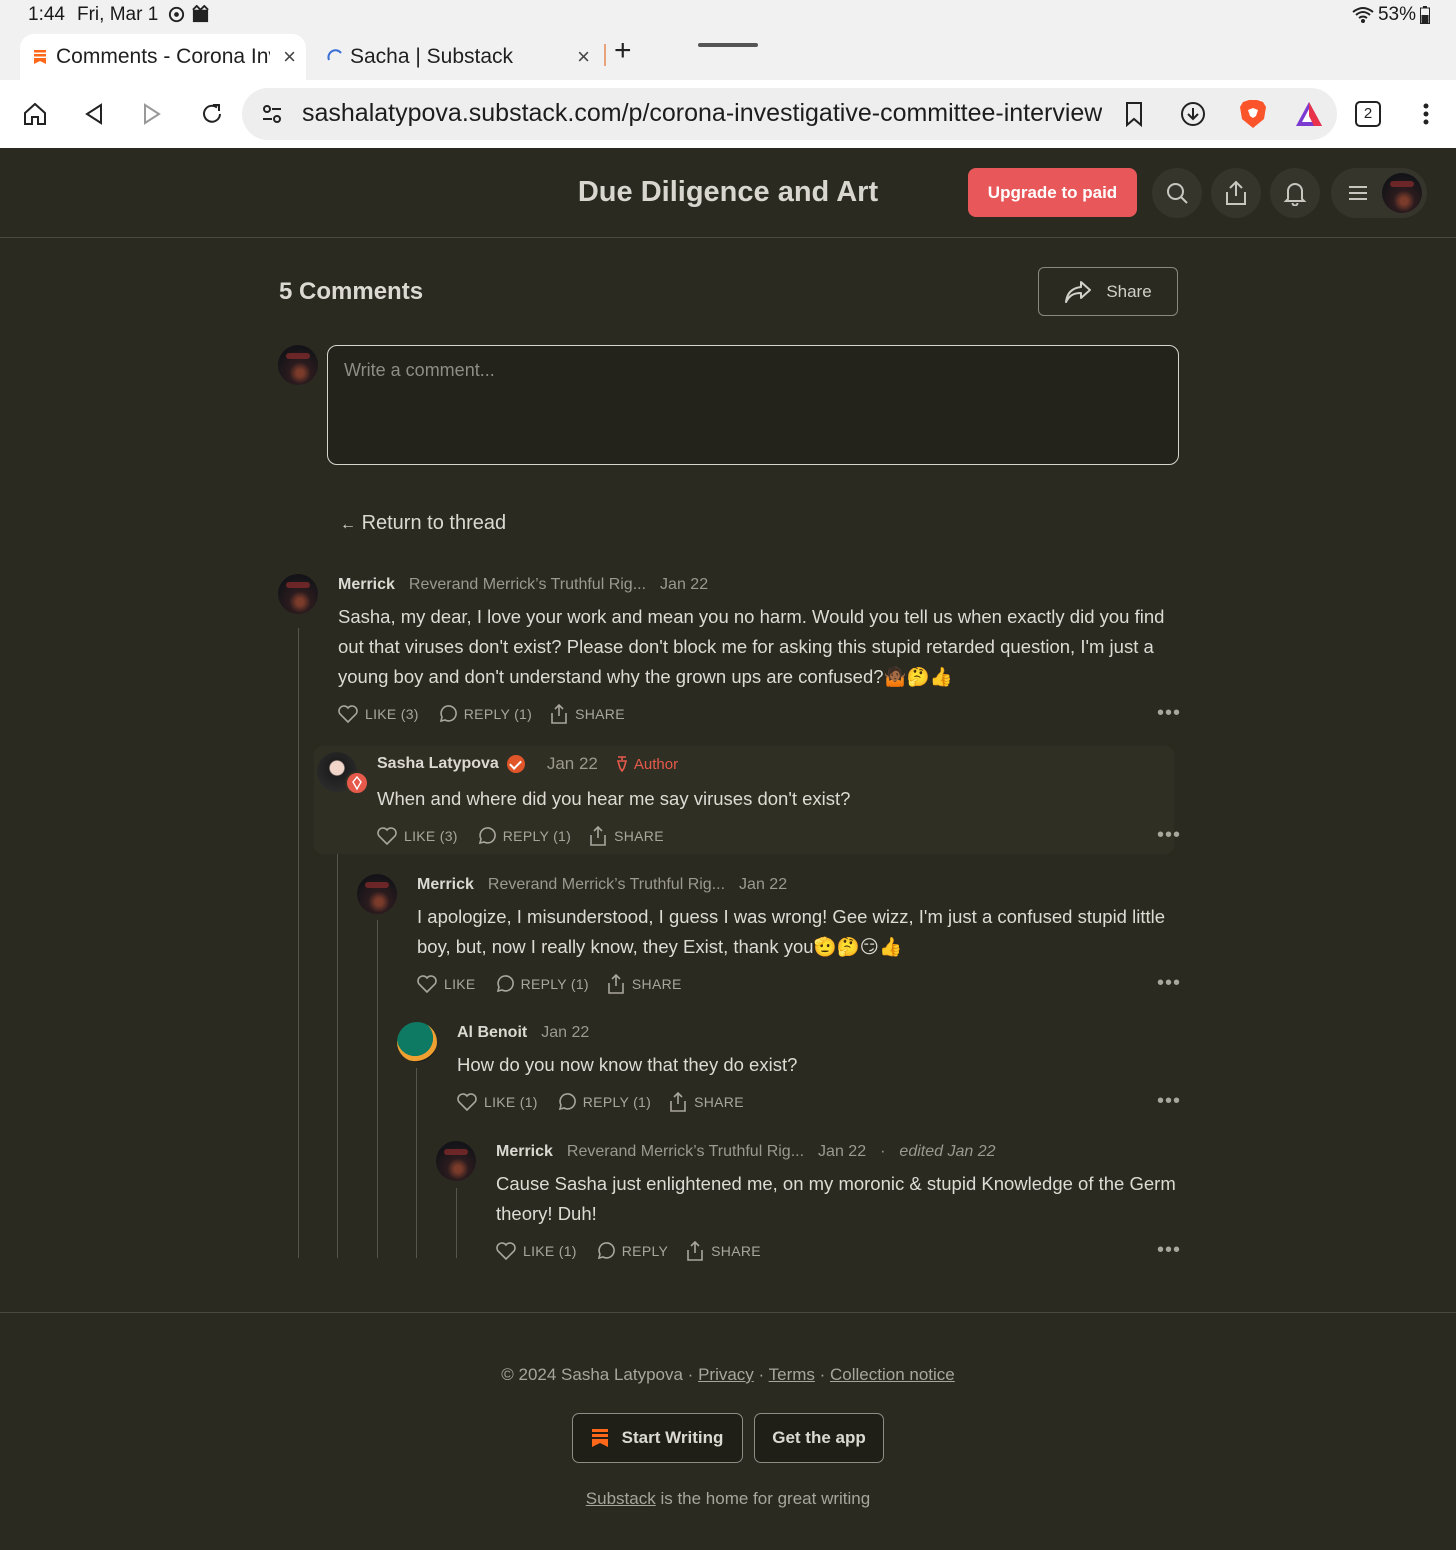 This screenshot has width=1456, height=1550. Describe the element at coordinates (657, 1438) in the screenshot. I see `start-writing-button: Start Writing` at that location.